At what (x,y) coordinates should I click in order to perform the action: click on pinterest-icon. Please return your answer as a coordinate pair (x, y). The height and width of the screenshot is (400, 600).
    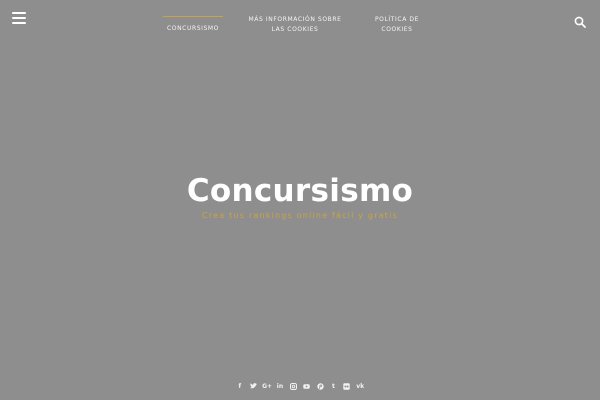
    Looking at the image, I should click on (320, 386).